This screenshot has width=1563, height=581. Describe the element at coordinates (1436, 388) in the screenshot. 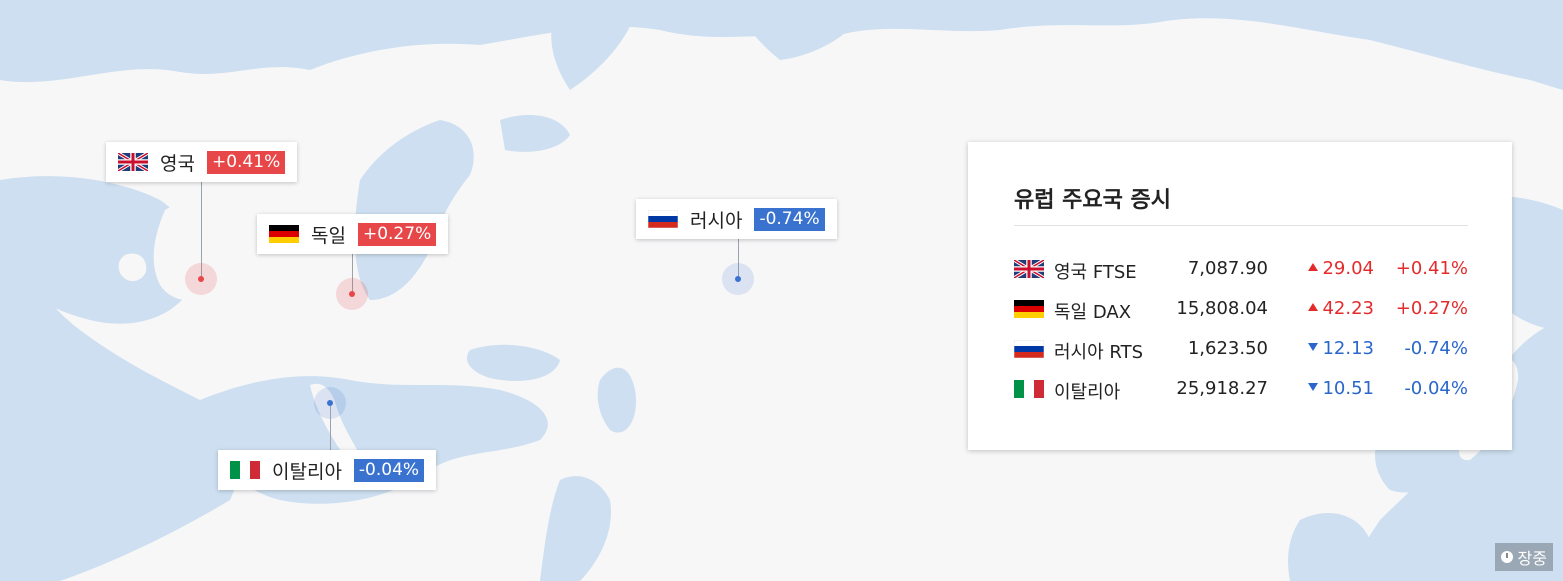

I see `index-percent: -0.04%` at that location.